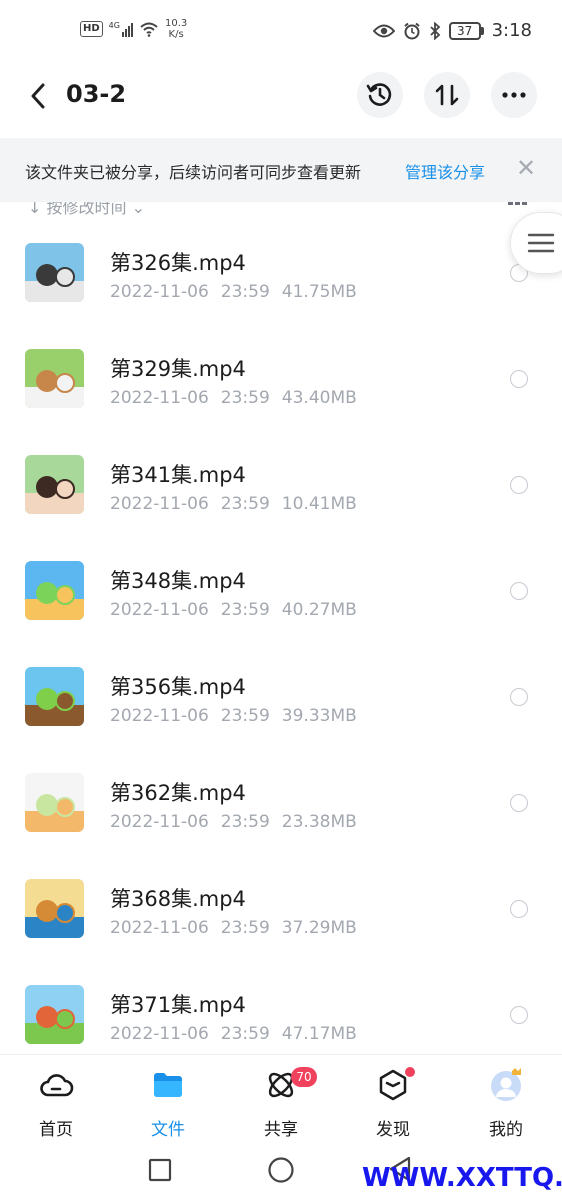 The image size is (562, 1200). What do you see at coordinates (511, 30) in the screenshot?
I see `clock: 3:18` at bounding box center [511, 30].